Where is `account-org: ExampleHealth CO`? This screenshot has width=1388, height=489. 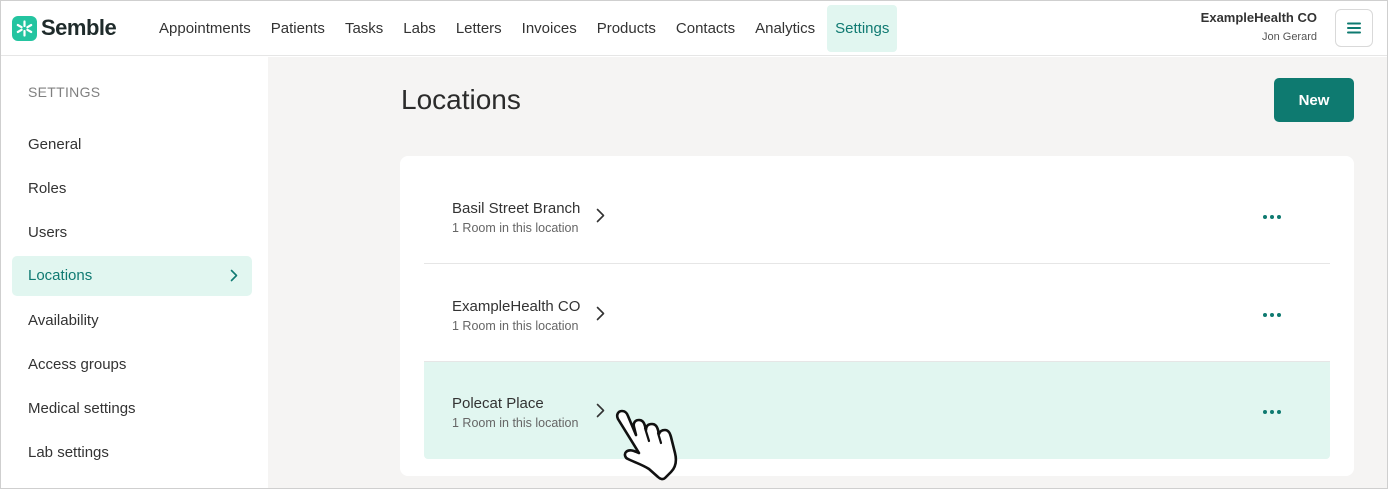
account-org: ExampleHealth CO is located at coordinates (1258, 17).